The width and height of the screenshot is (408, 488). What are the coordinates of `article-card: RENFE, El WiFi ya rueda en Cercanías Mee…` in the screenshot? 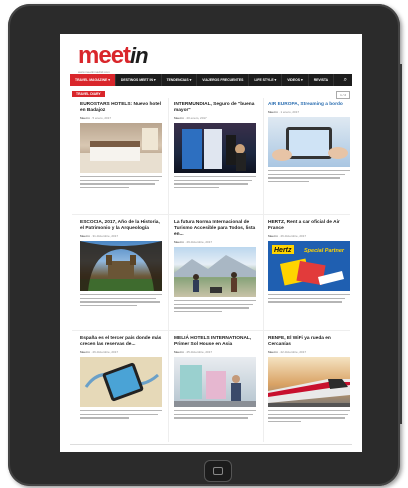 It's located at (309, 380).